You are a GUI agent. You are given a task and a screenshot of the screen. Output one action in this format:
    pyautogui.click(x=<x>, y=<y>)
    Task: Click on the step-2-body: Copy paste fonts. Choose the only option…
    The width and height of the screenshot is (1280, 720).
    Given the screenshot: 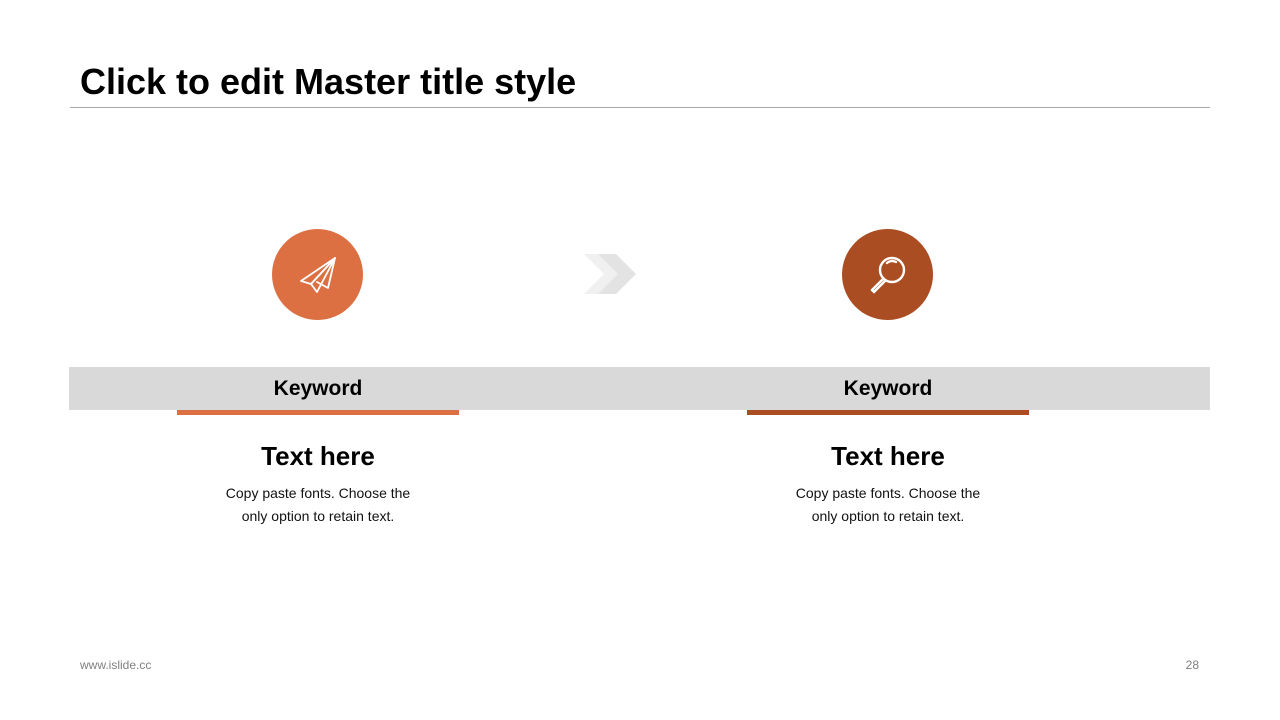 What is the action you would take?
    pyautogui.click(x=888, y=504)
    